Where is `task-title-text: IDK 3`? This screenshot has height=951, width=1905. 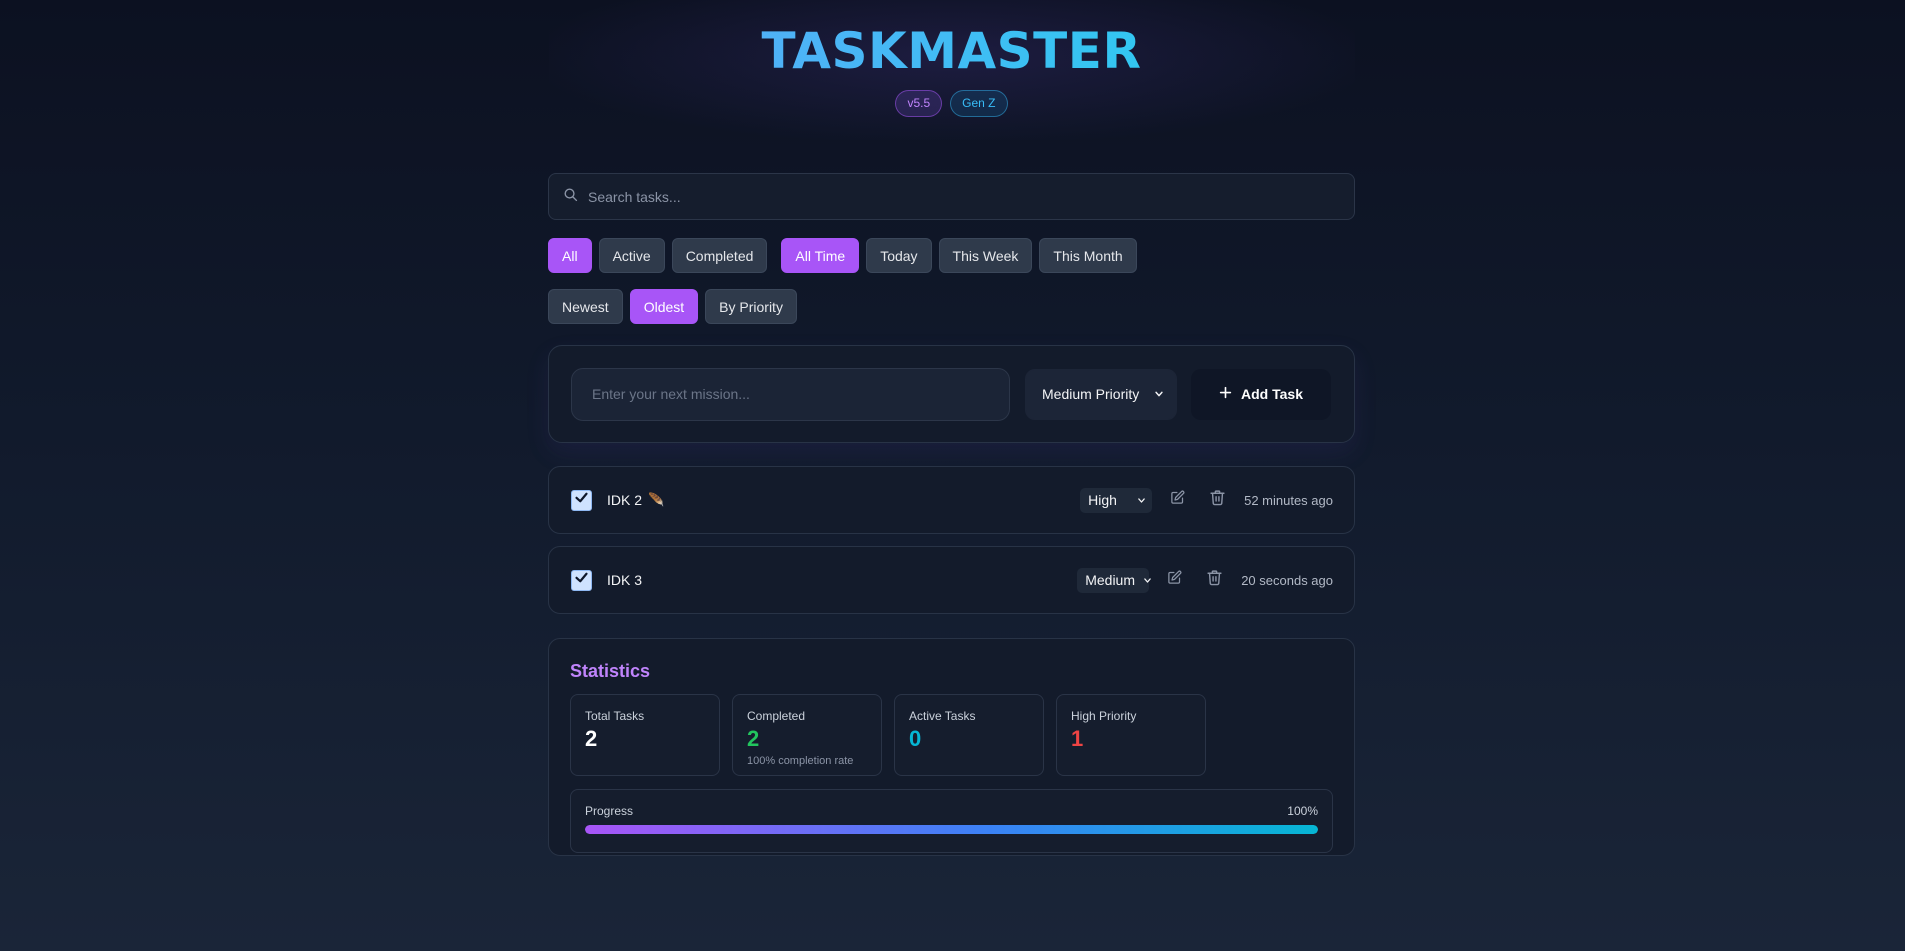
task-title-text: IDK 3 is located at coordinates (625, 580).